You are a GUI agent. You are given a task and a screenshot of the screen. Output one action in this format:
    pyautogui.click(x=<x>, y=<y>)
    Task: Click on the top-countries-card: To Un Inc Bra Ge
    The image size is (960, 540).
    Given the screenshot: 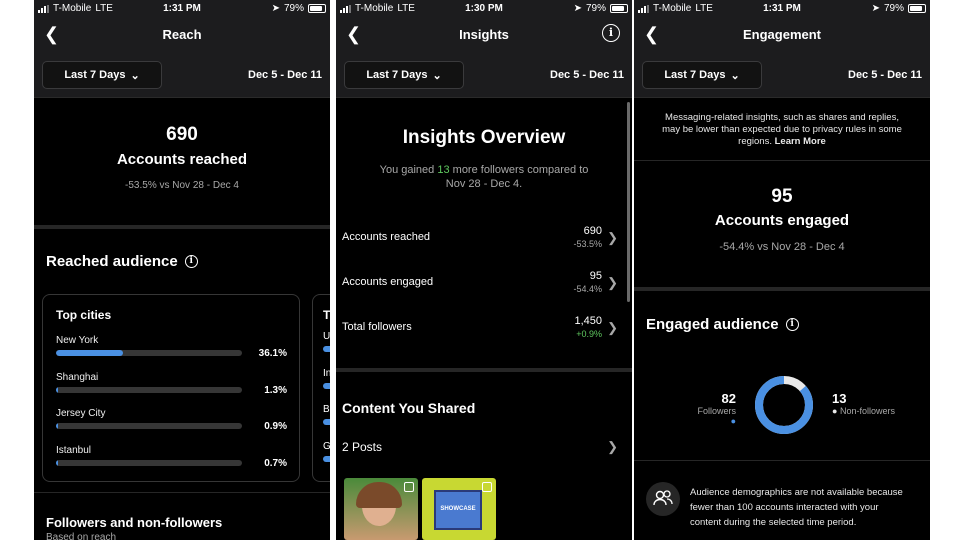 What is the action you would take?
    pyautogui.click(x=321, y=388)
    